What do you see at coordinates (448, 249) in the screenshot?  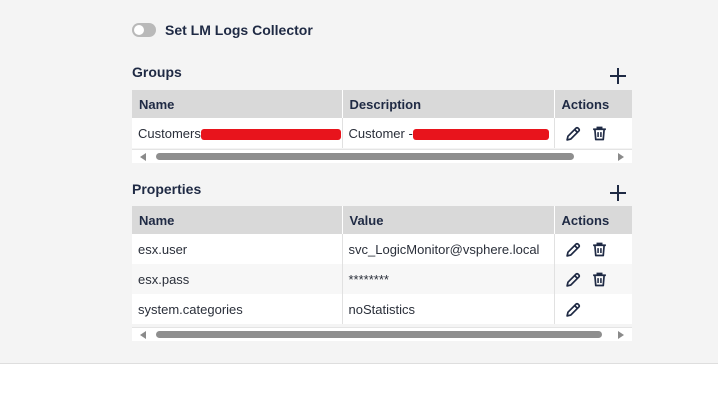 I see `property-value: svc_LogicMonitor@vsphere.local` at bounding box center [448, 249].